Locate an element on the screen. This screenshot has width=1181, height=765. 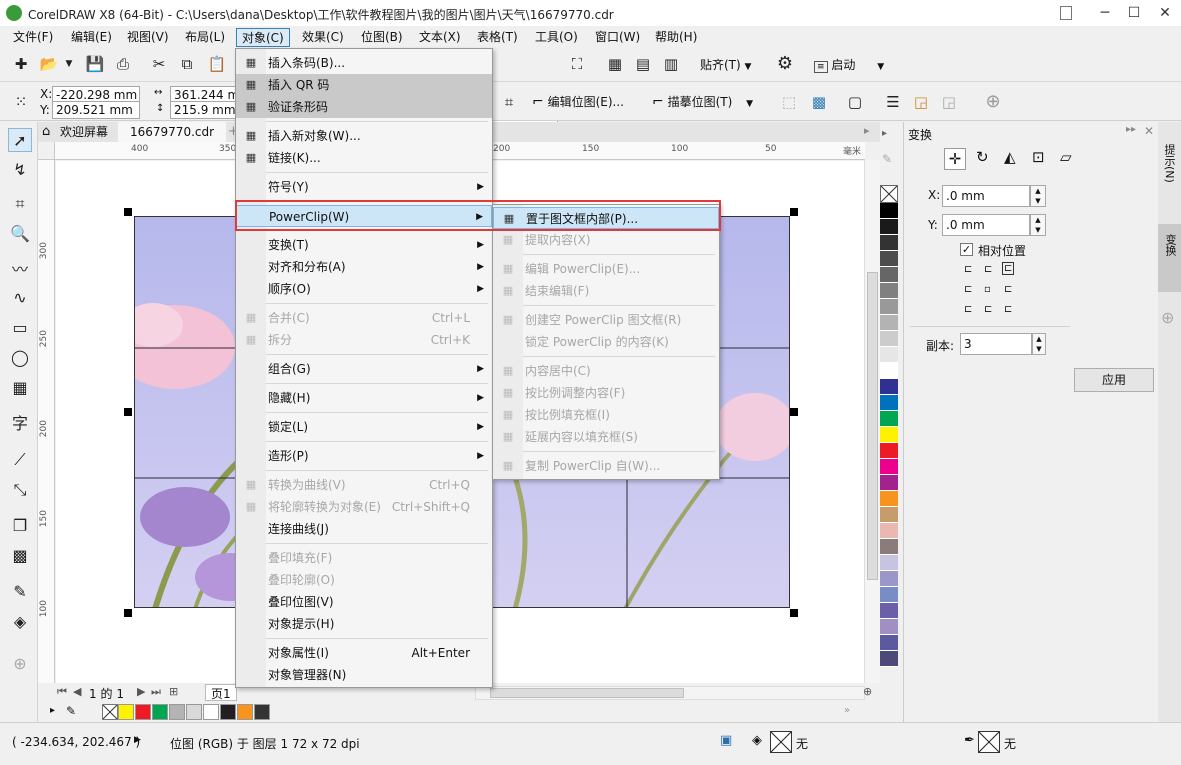
fill-none-swatch is located at coordinates (781, 742).